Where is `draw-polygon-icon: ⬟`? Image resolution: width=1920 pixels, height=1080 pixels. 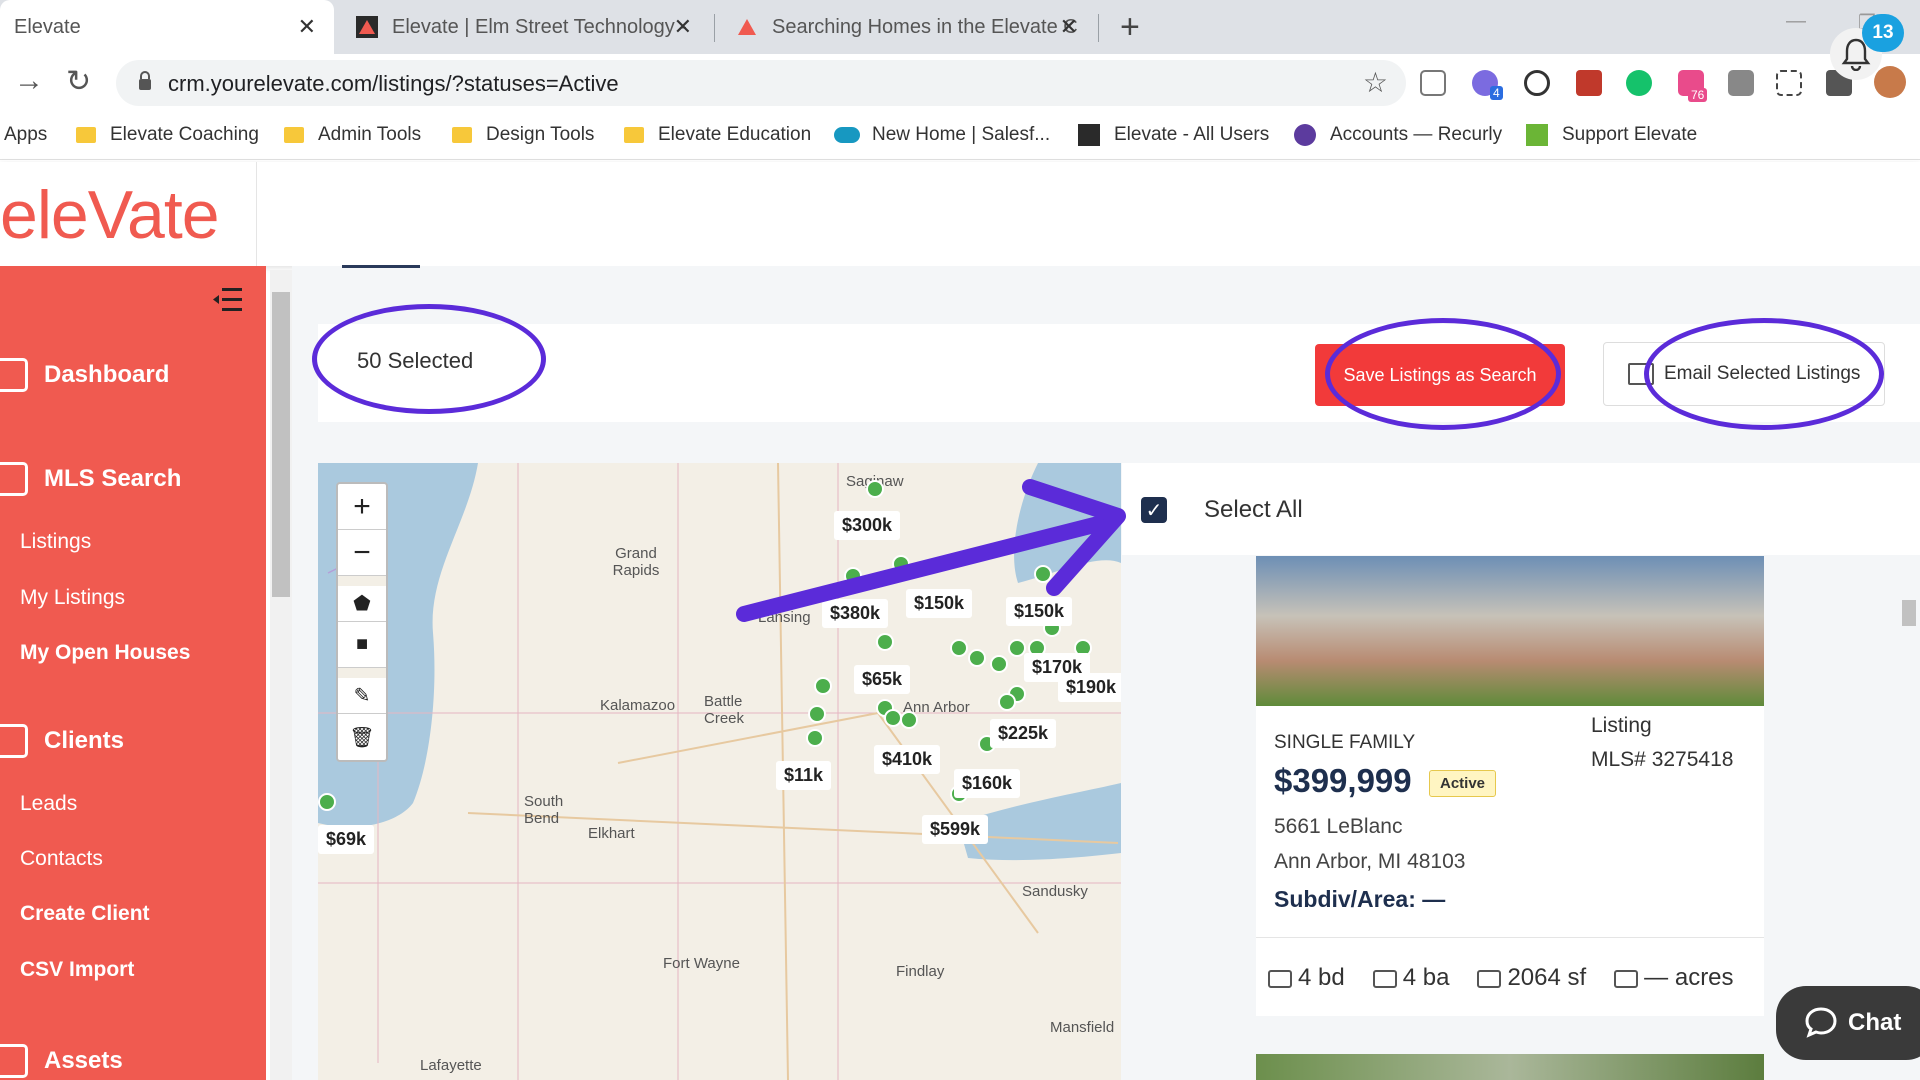 draw-polygon-icon: ⬟ is located at coordinates (362, 599).